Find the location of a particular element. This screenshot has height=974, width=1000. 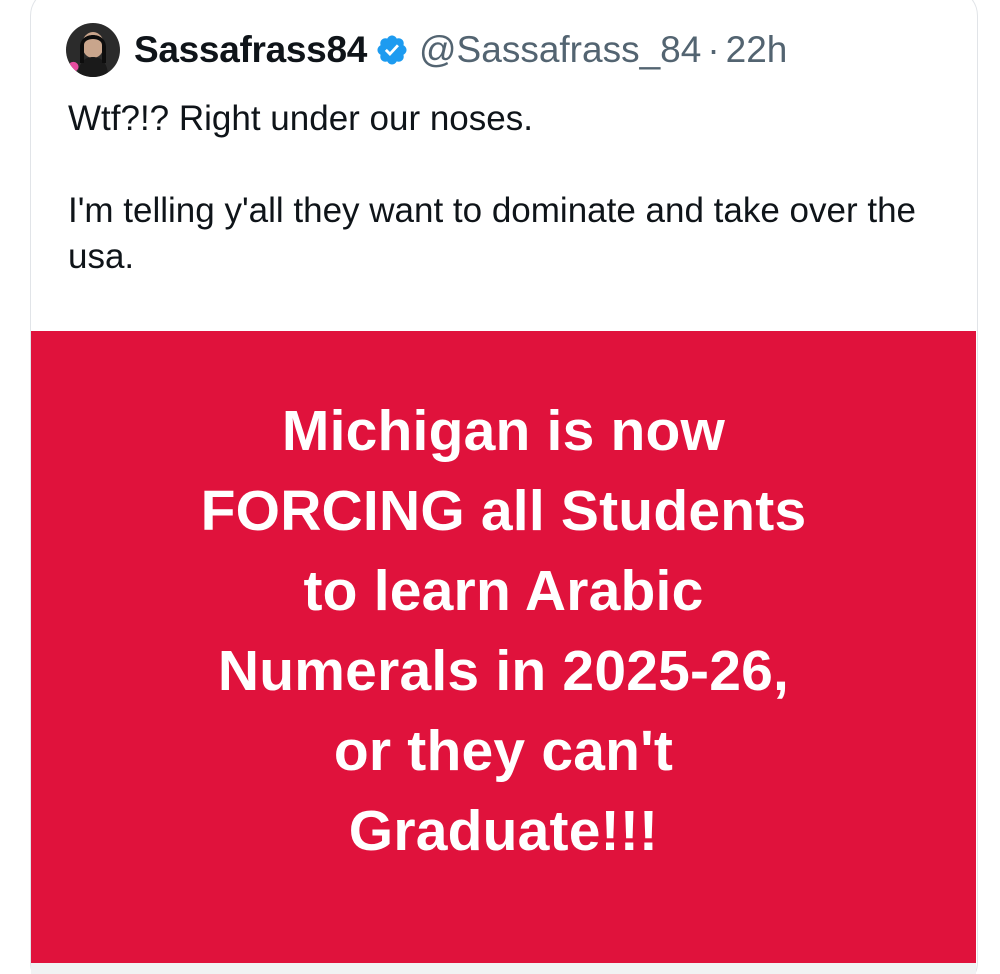

display-name: Sassafrass84 is located at coordinates (250, 50).